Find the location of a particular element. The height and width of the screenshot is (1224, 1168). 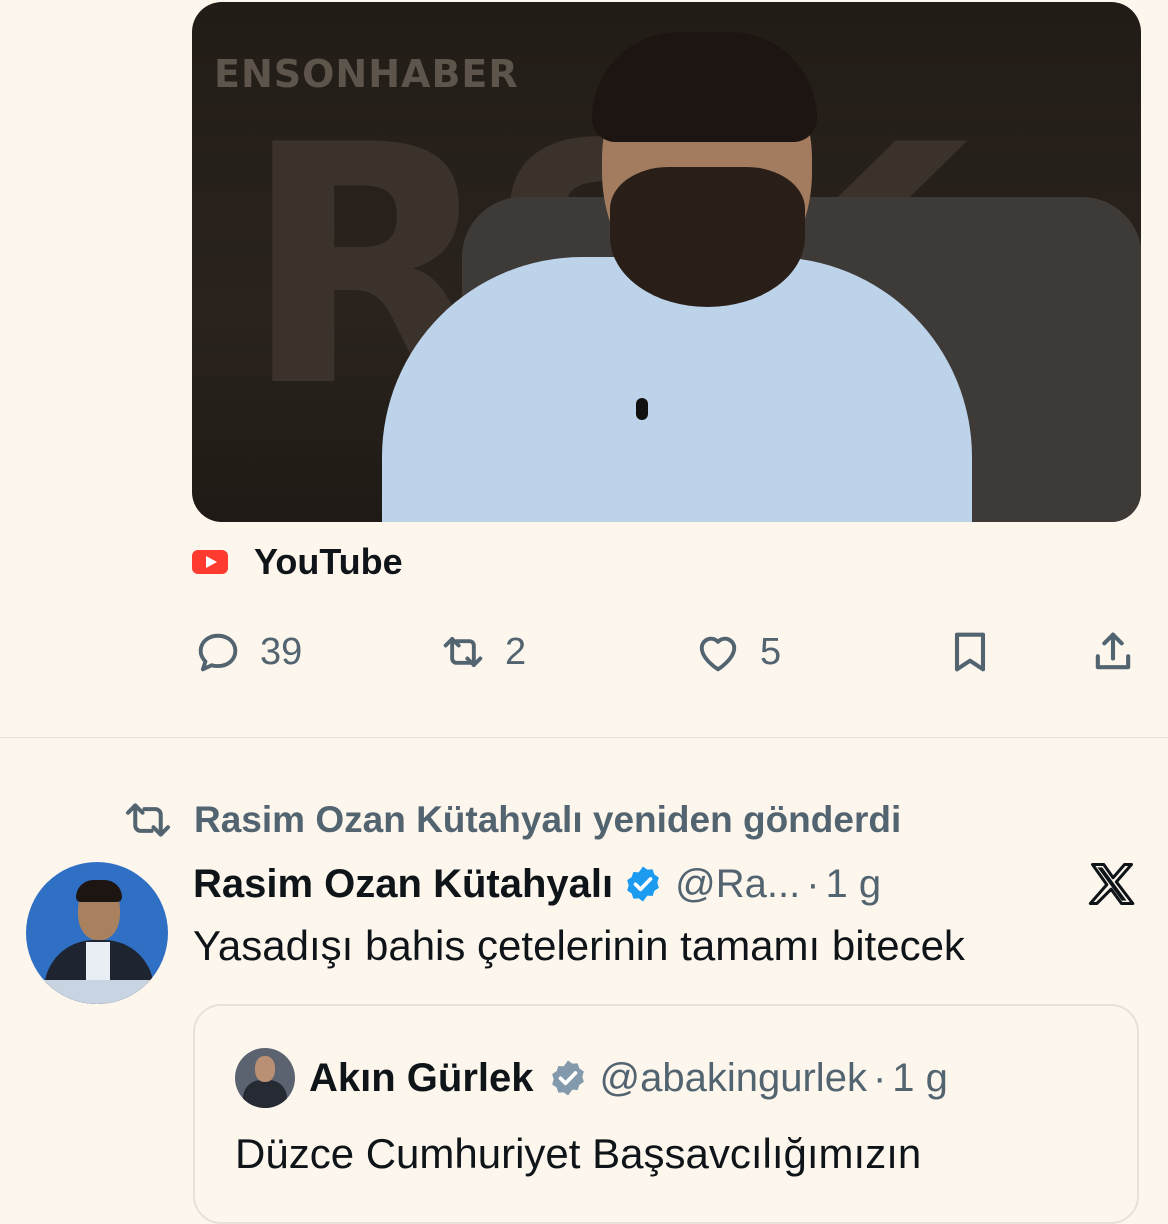

repost-context-text: Rasim Ozan Kütahyalı yeniden gönderdi is located at coordinates (548, 819).